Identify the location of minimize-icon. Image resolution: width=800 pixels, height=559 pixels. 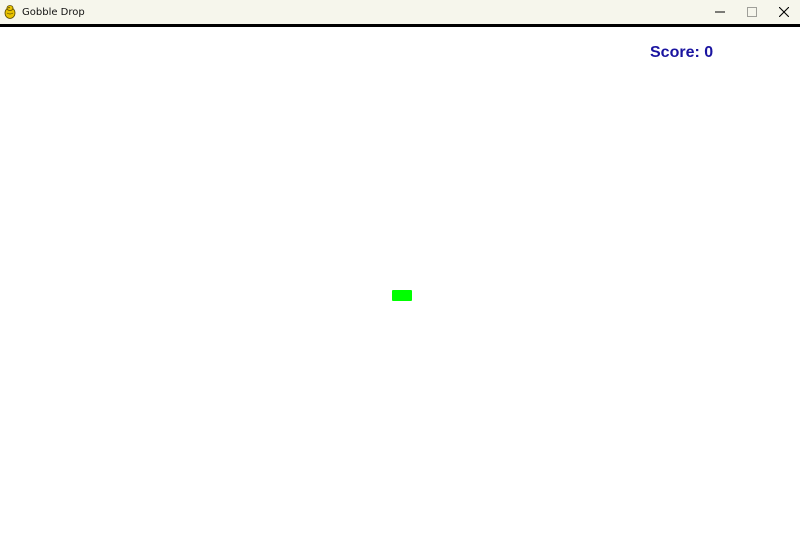
(720, 12).